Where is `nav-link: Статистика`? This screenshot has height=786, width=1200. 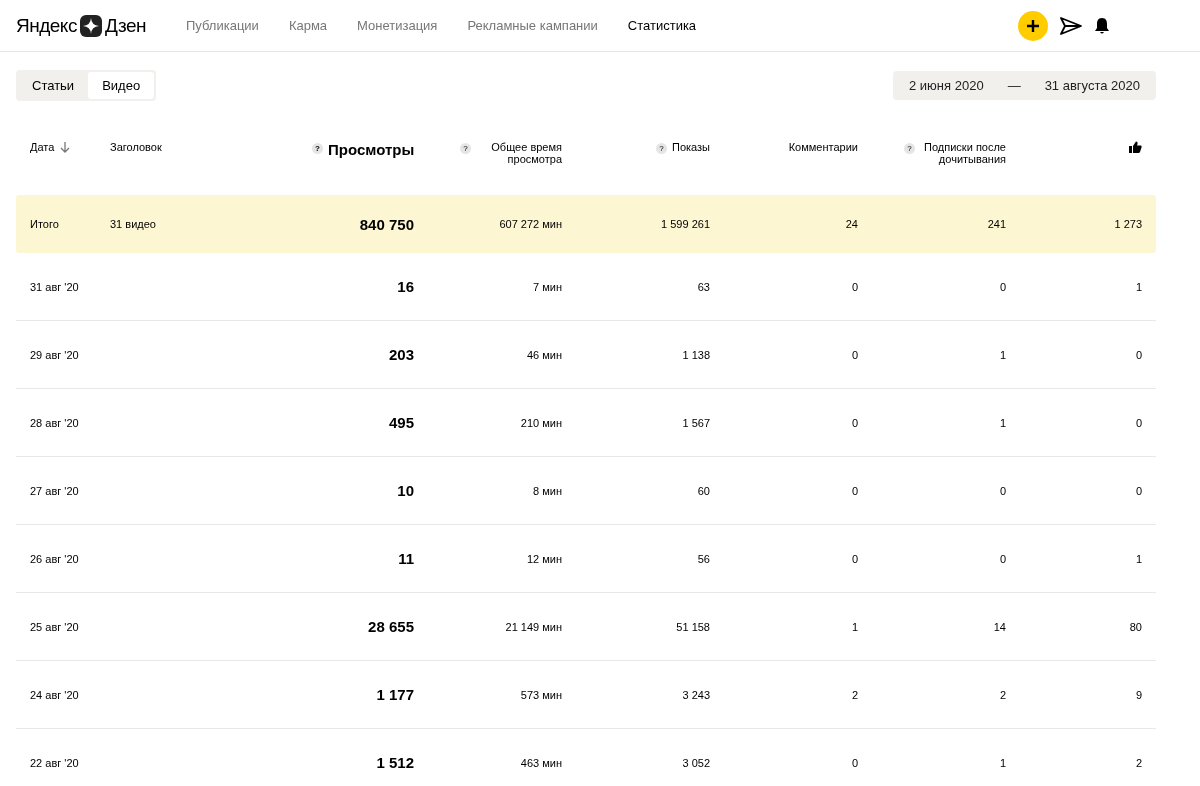
nav-link: Статистика is located at coordinates (662, 25).